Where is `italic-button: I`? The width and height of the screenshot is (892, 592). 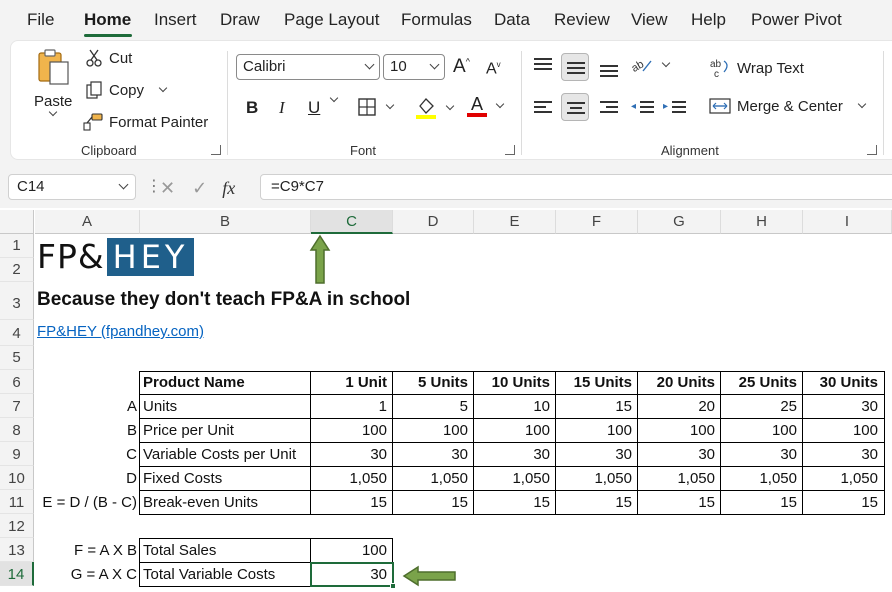 italic-button: I is located at coordinates (282, 108).